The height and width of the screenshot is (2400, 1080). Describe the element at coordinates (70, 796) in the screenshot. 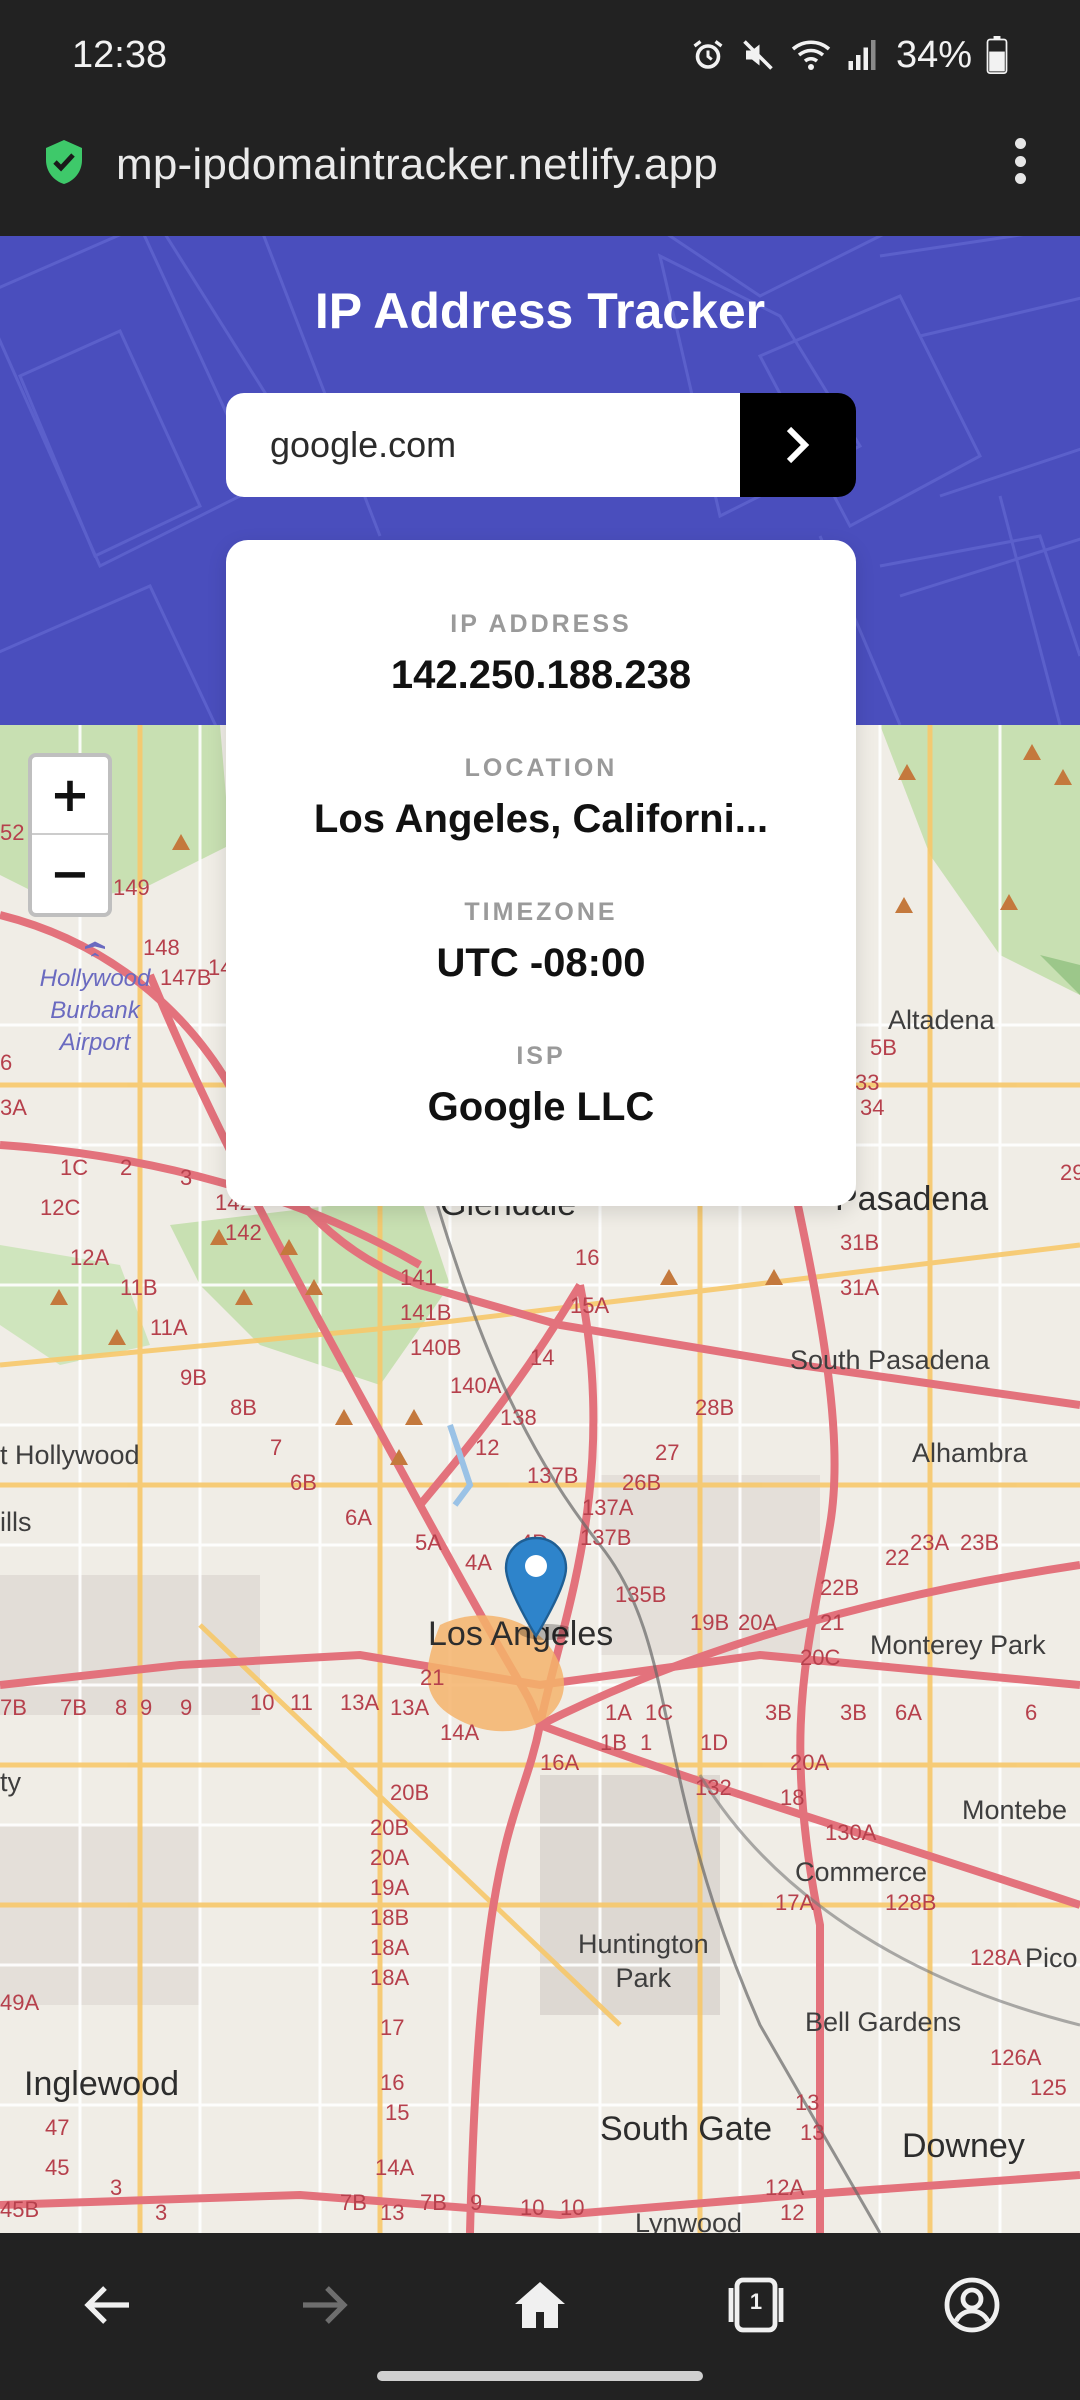

I see `zoom-in-button: +` at that location.